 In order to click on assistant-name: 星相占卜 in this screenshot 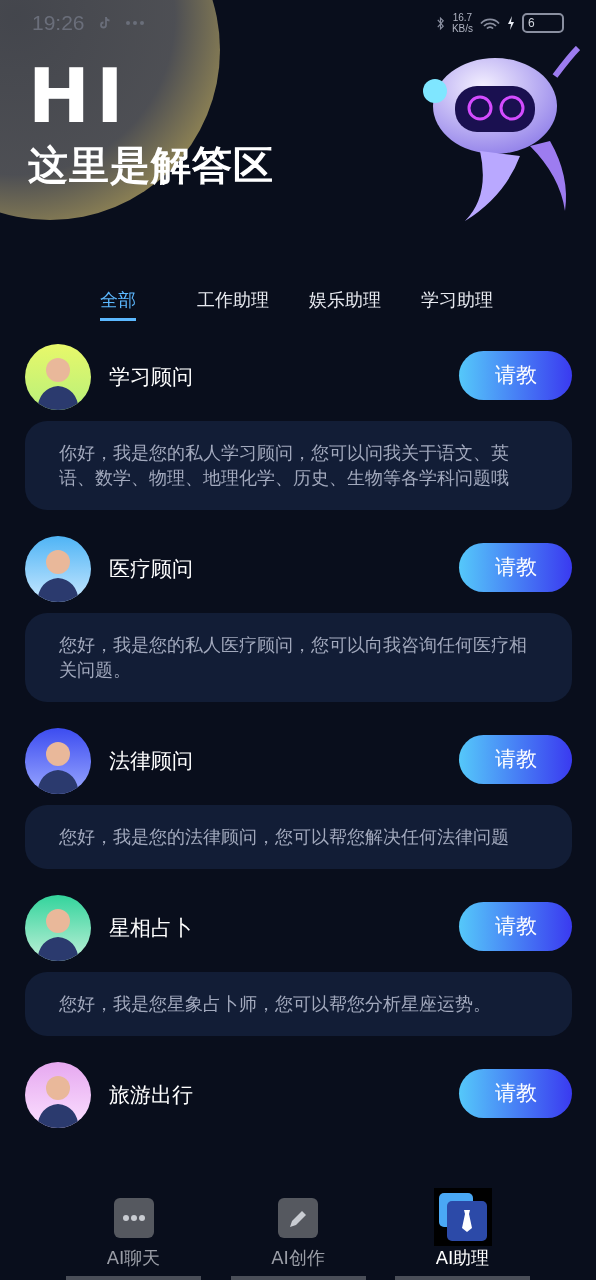, I will do `click(151, 928)`.